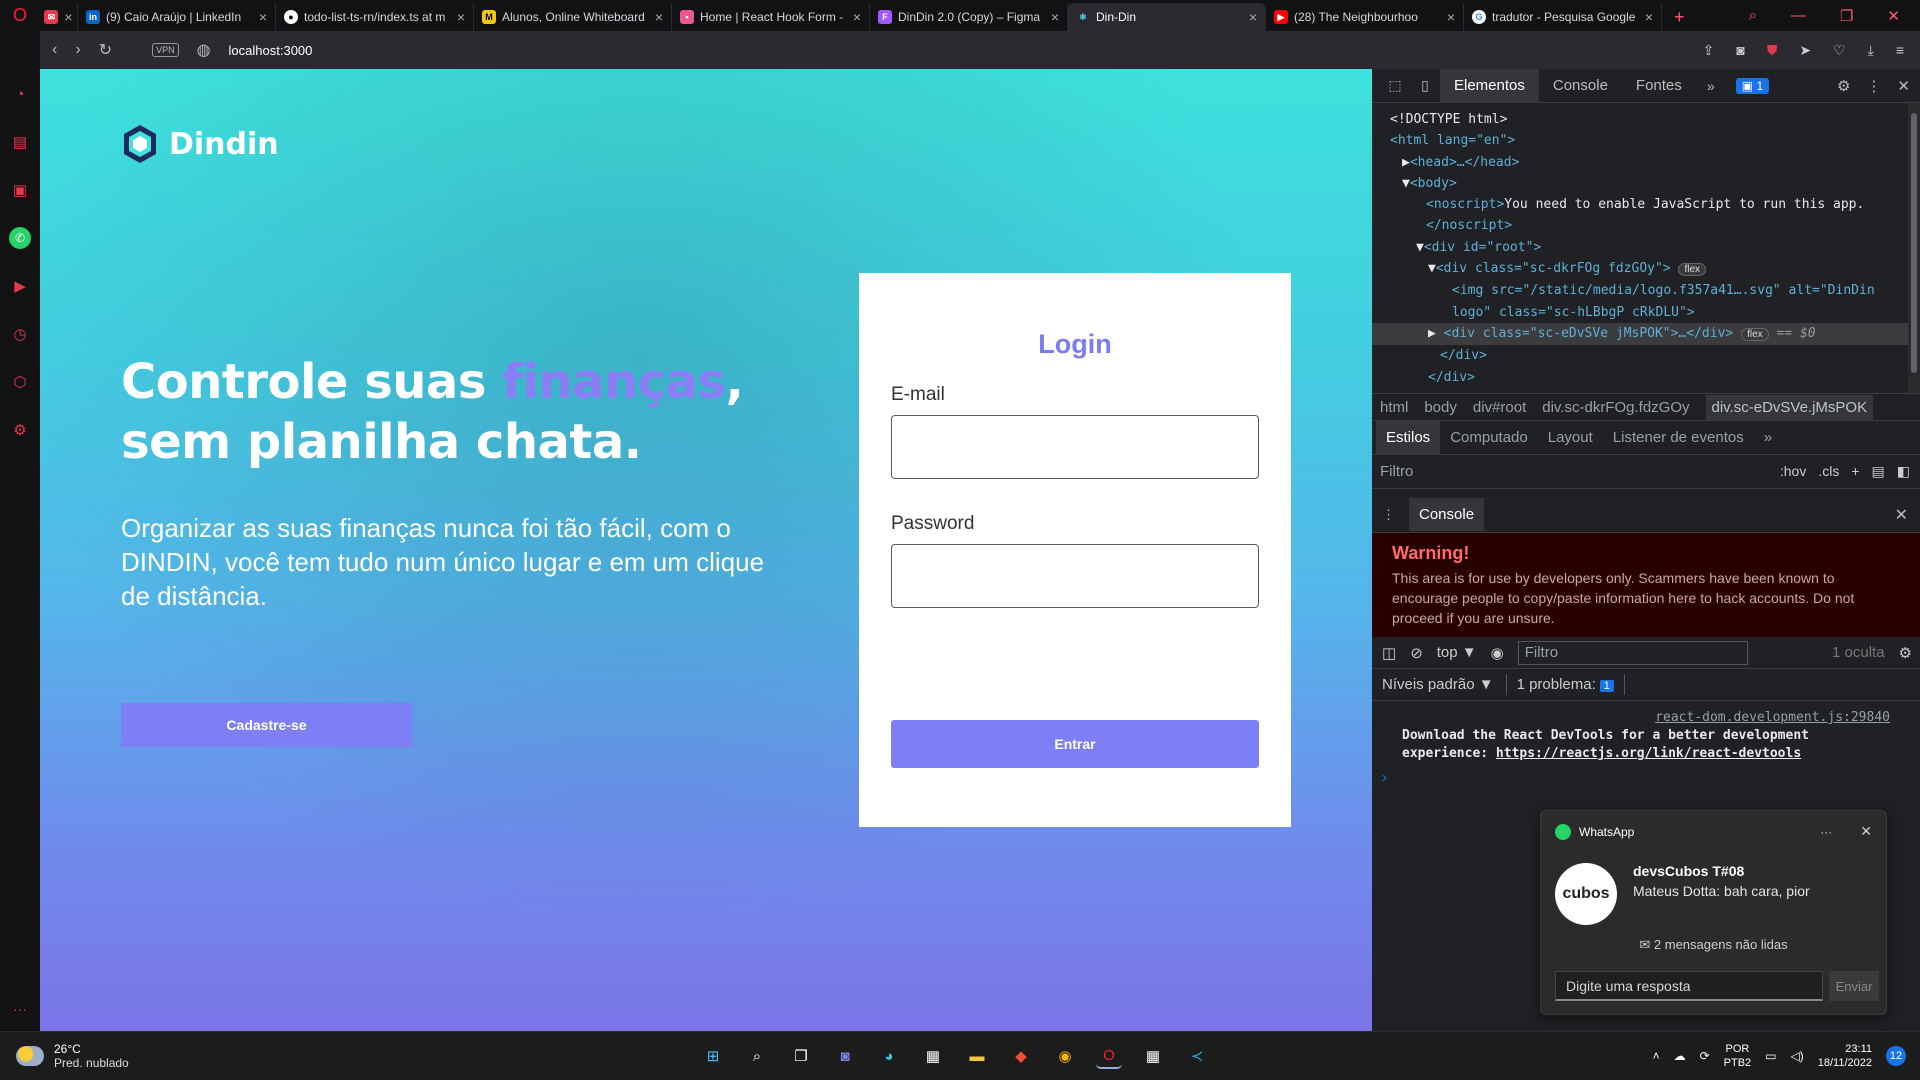  What do you see at coordinates (1914, 248) in the screenshot?
I see `dom-scrollbar` at bounding box center [1914, 248].